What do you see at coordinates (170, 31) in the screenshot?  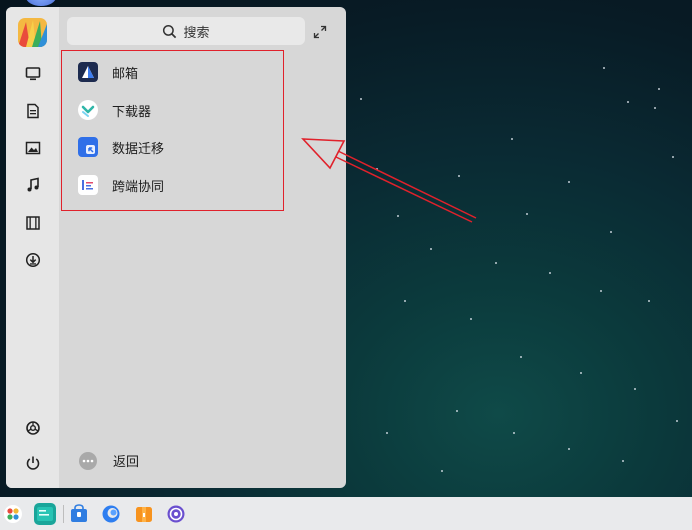 I see `search-icon` at bounding box center [170, 31].